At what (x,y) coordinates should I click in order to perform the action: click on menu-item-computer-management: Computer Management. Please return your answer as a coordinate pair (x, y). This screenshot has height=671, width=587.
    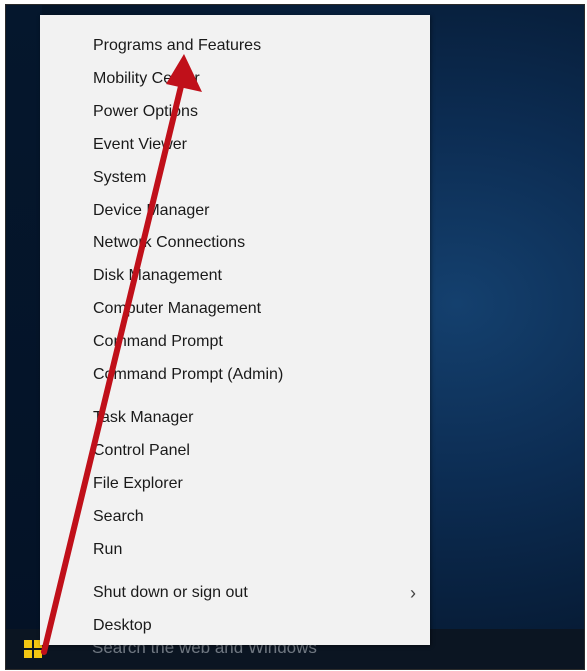
    Looking at the image, I should click on (235, 309).